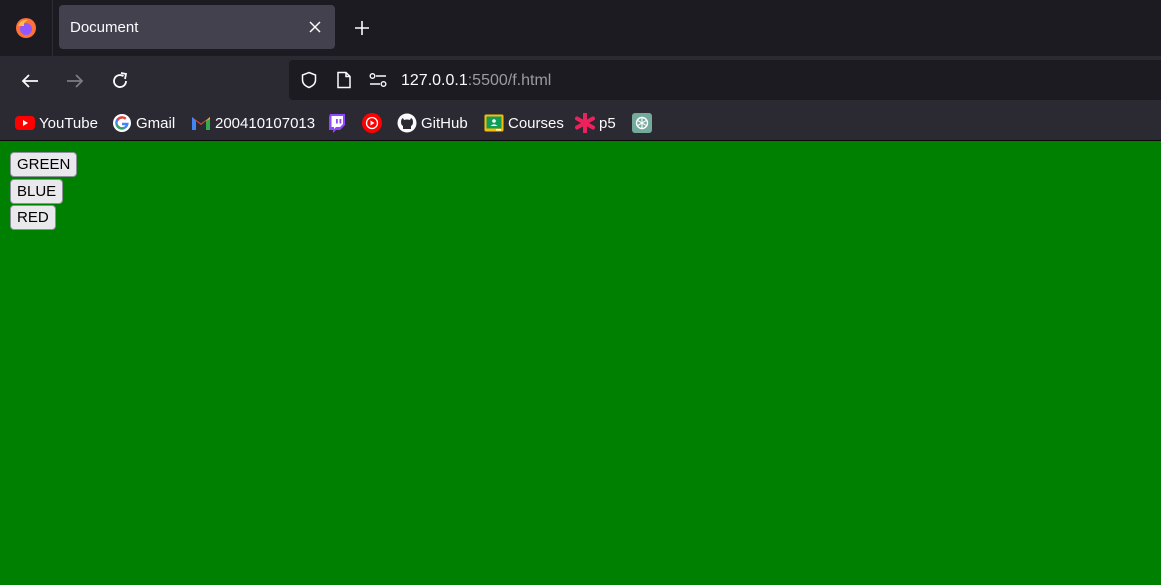  I want to click on bookmark-twitch, so click(337, 123).